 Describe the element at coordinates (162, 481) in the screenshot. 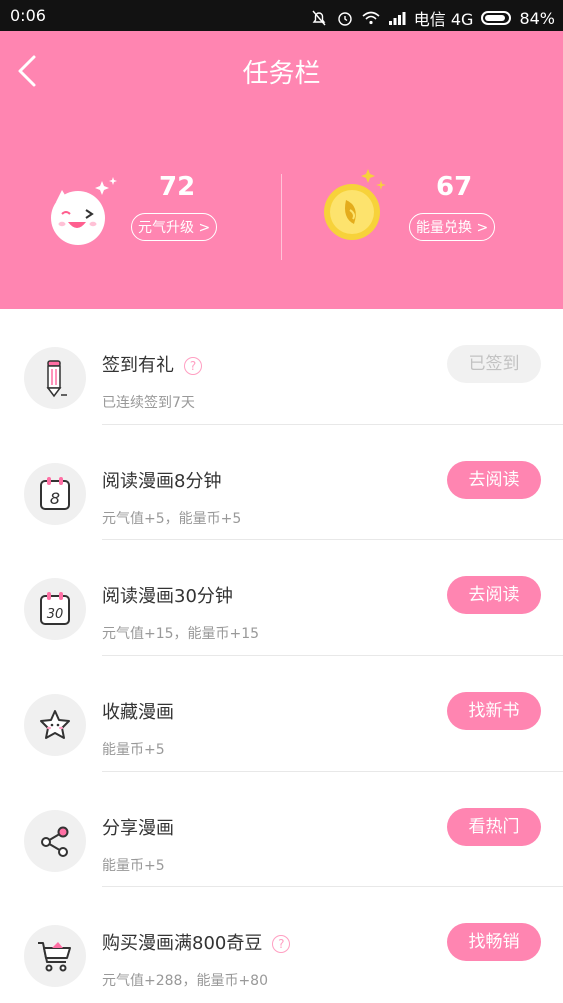

I see `task-title: 阅读漫画8分钟` at that location.